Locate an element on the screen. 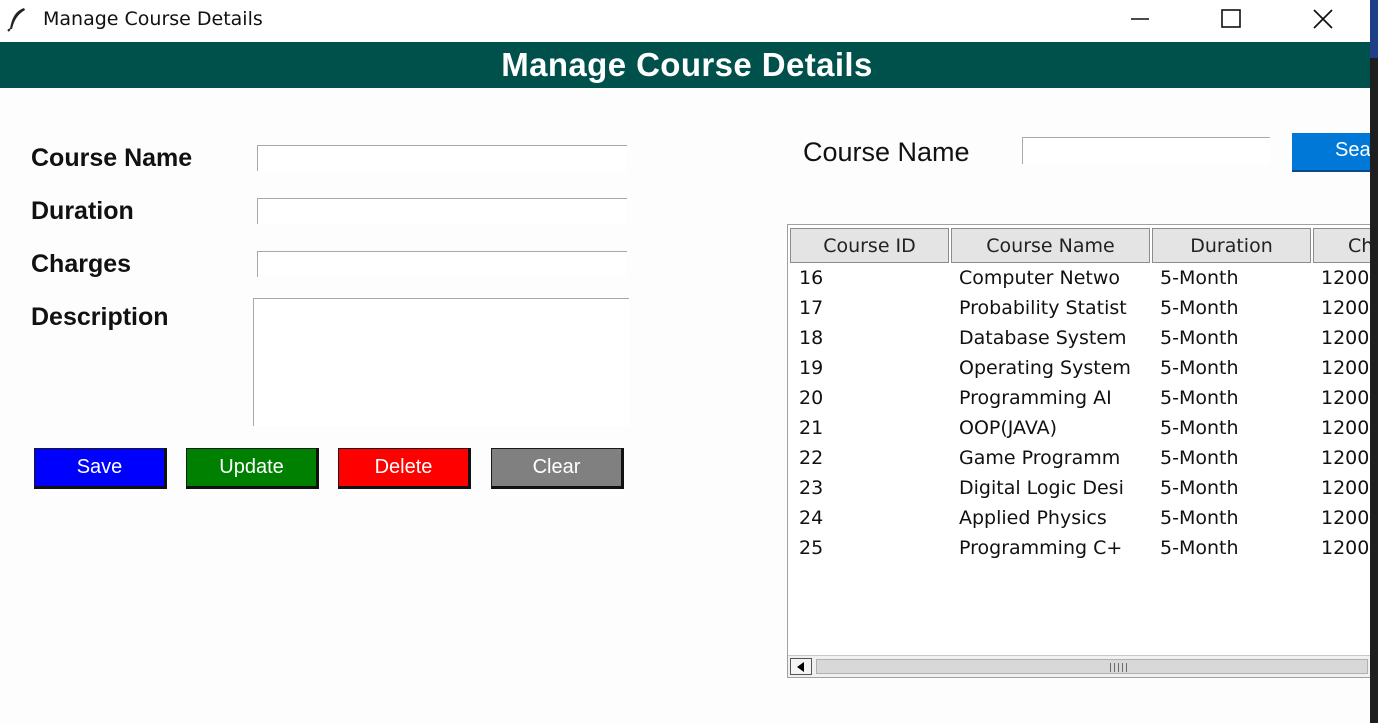 Image resolution: width=1378 pixels, height=723 pixels. course-name-input is located at coordinates (442, 158).